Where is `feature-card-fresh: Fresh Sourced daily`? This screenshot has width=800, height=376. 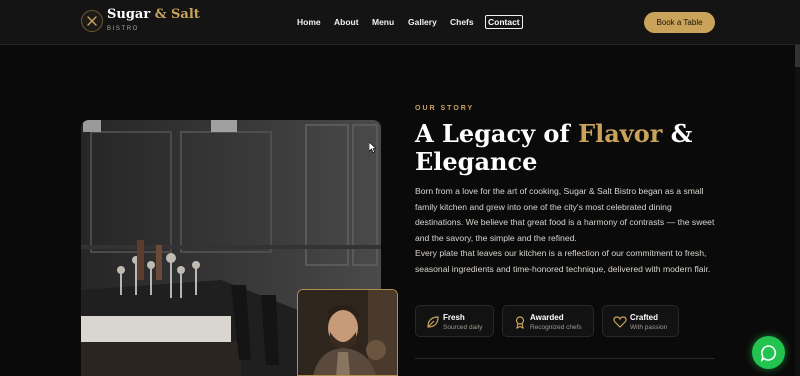
feature-card-fresh: Fresh Sourced daily is located at coordinates (454, 321).